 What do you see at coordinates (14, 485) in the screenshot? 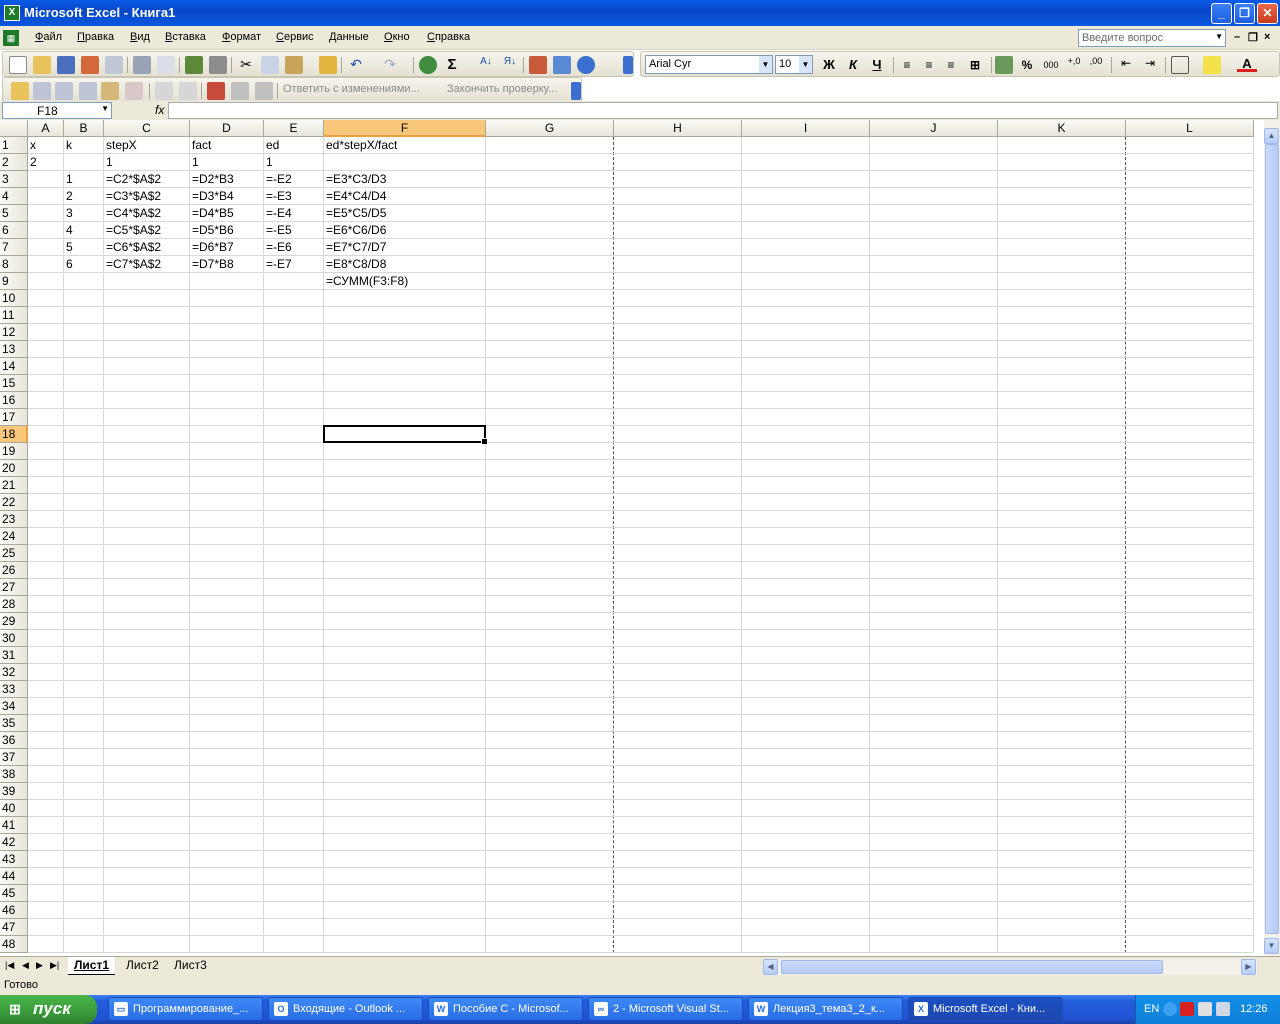
I see `row-header-21: 21` at bounding box center [14, 485].